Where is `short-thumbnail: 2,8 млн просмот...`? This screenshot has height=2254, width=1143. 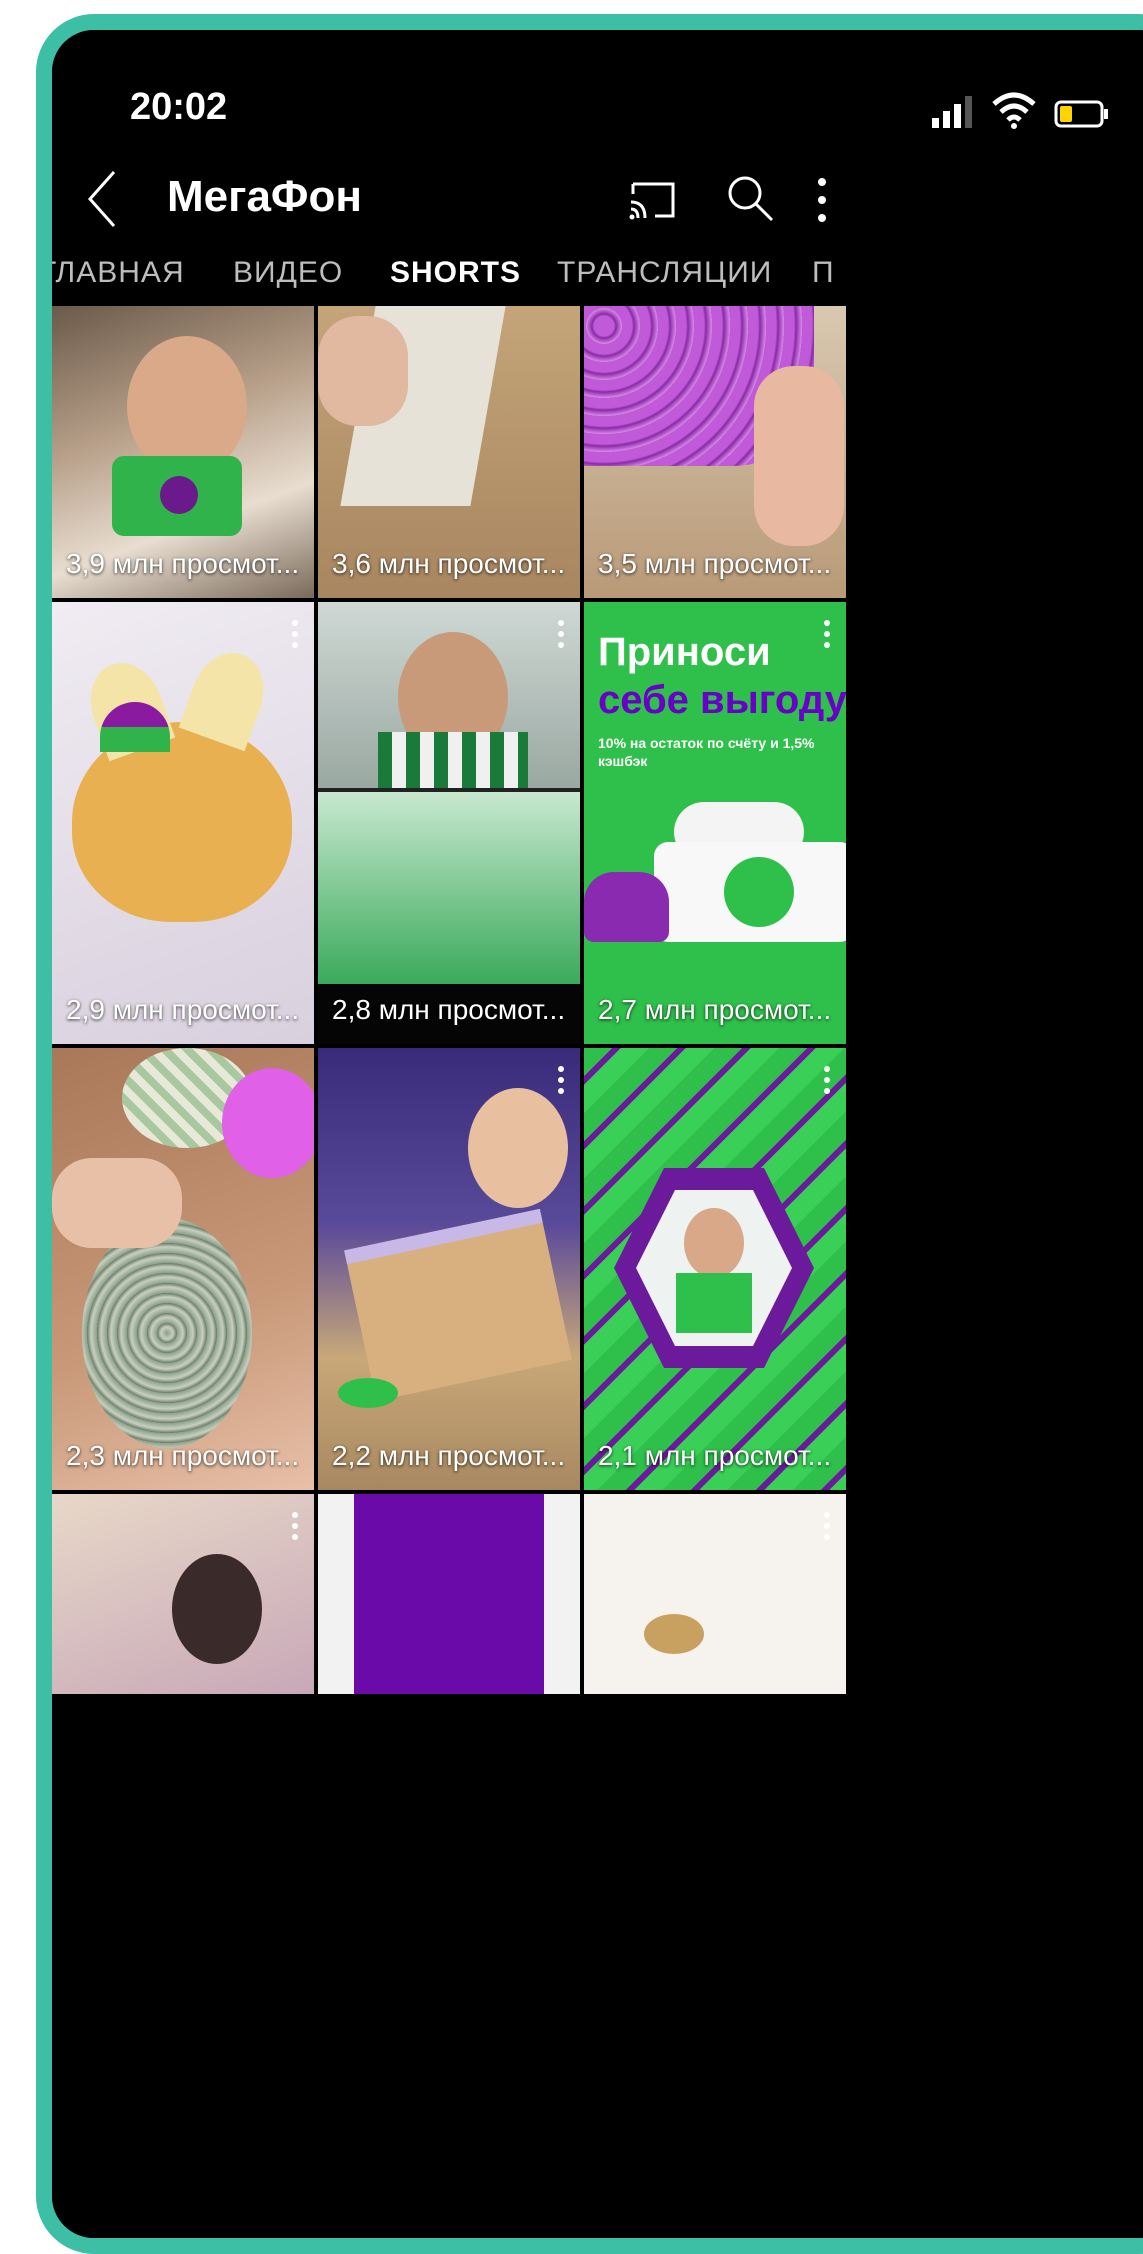 short-thumbnail: 2,8 млн просмот... is located at coordinates (449, 823).